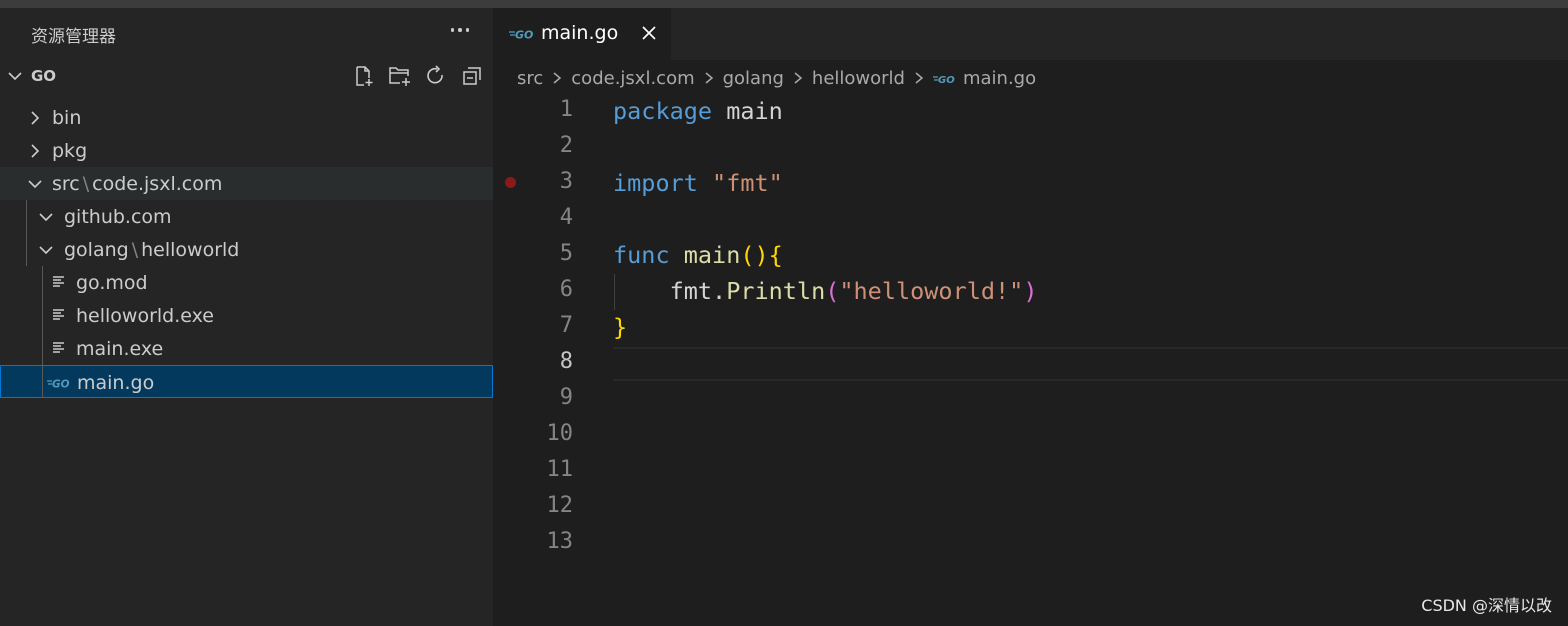 The width and height of the screenshot is (1568, 626). I want to click on tree-item-part: main.go, so click(116, 383).